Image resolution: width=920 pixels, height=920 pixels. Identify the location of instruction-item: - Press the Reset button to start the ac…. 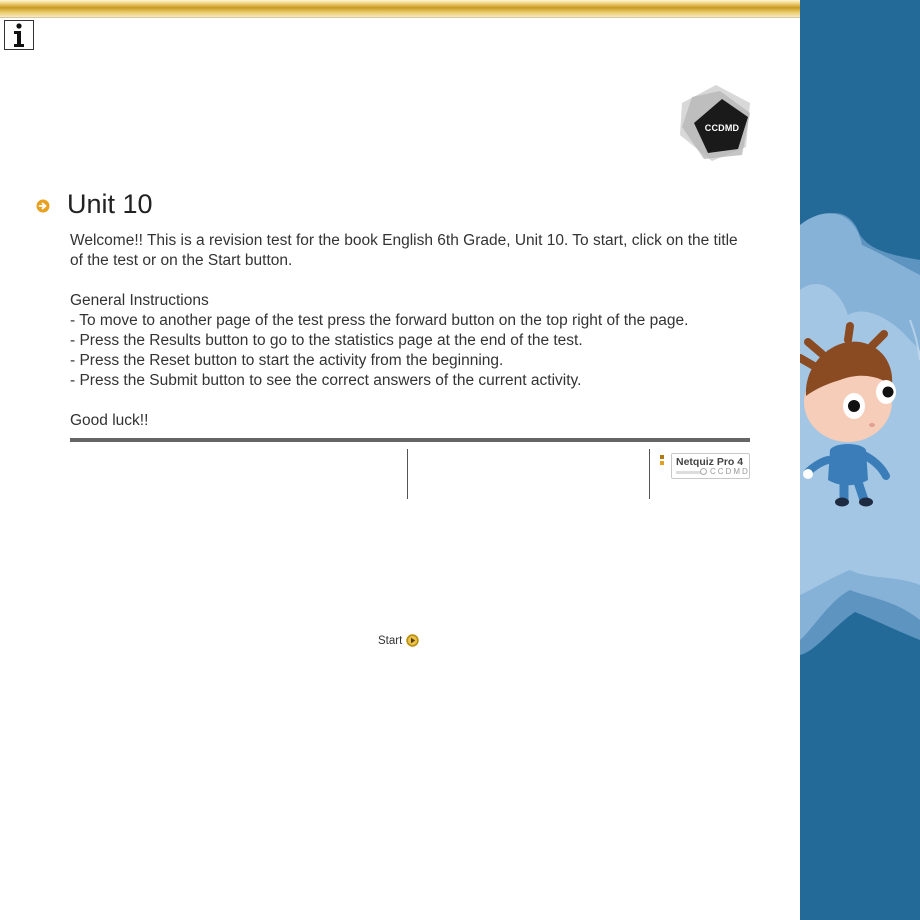
(287, 360).